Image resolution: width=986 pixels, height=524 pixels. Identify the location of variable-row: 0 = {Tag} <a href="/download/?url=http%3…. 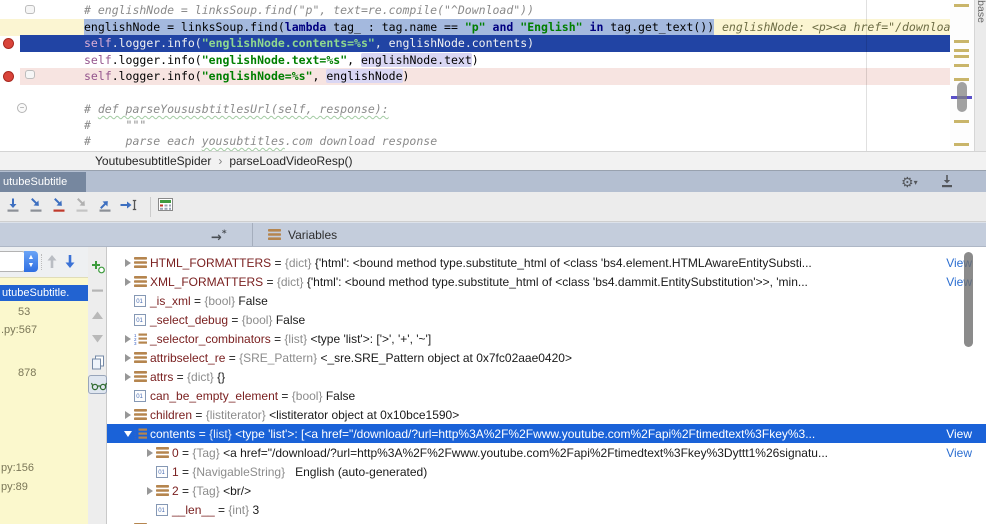
(546, 452).